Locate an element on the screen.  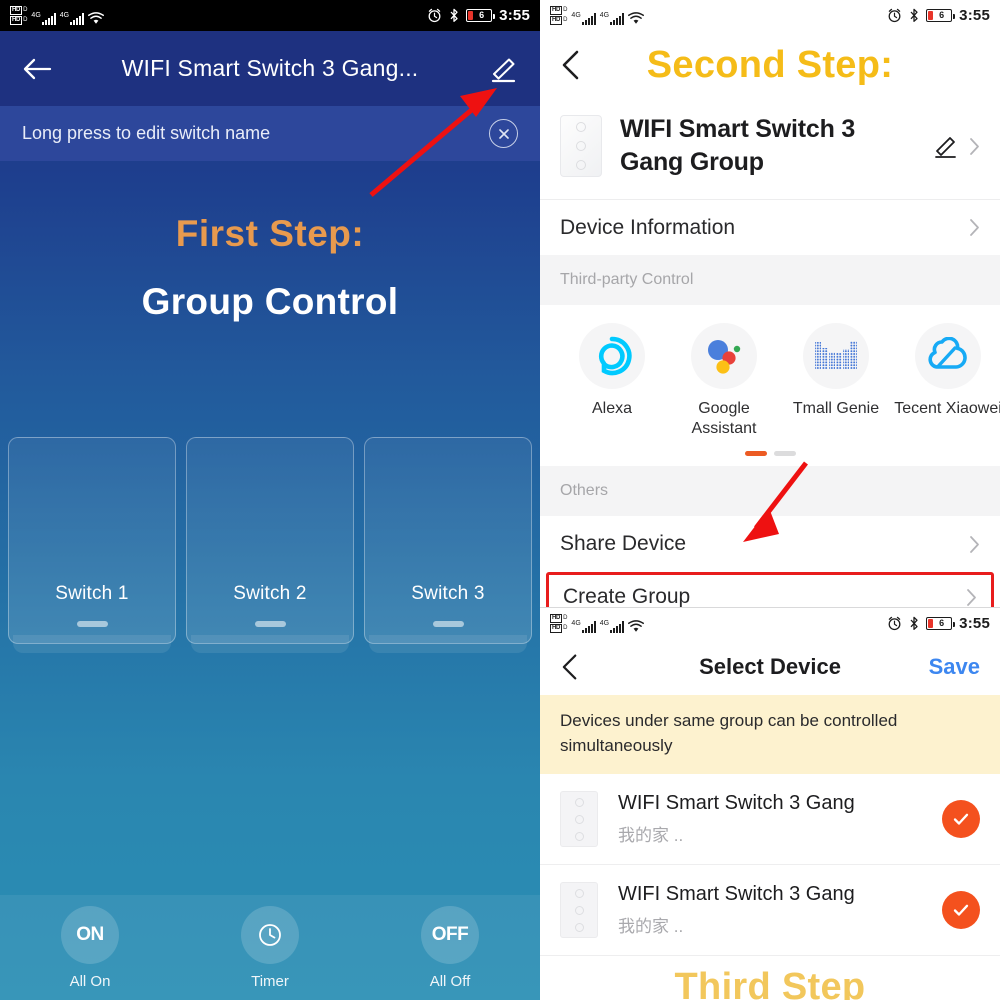
right-navbar: Second Step: is located at coordinates (770, 65).